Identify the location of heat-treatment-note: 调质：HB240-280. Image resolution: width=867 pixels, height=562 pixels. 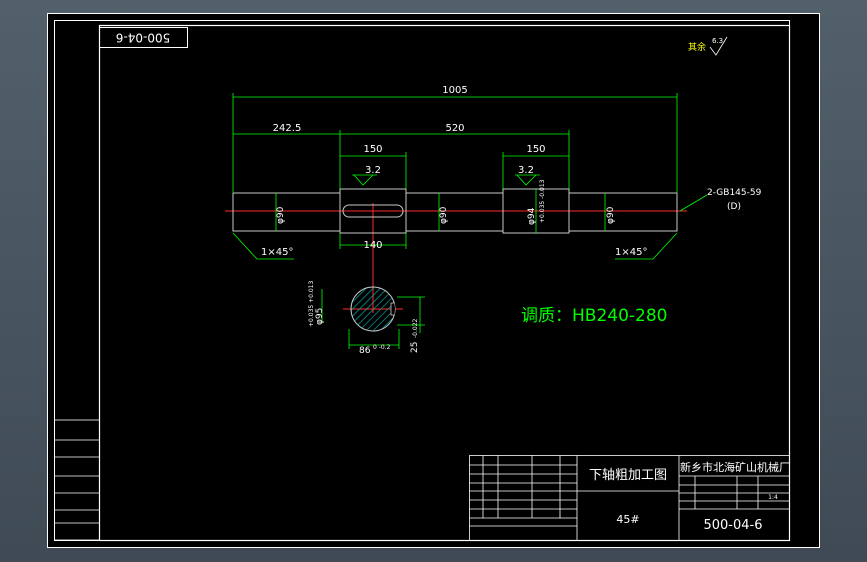
(594, 316).